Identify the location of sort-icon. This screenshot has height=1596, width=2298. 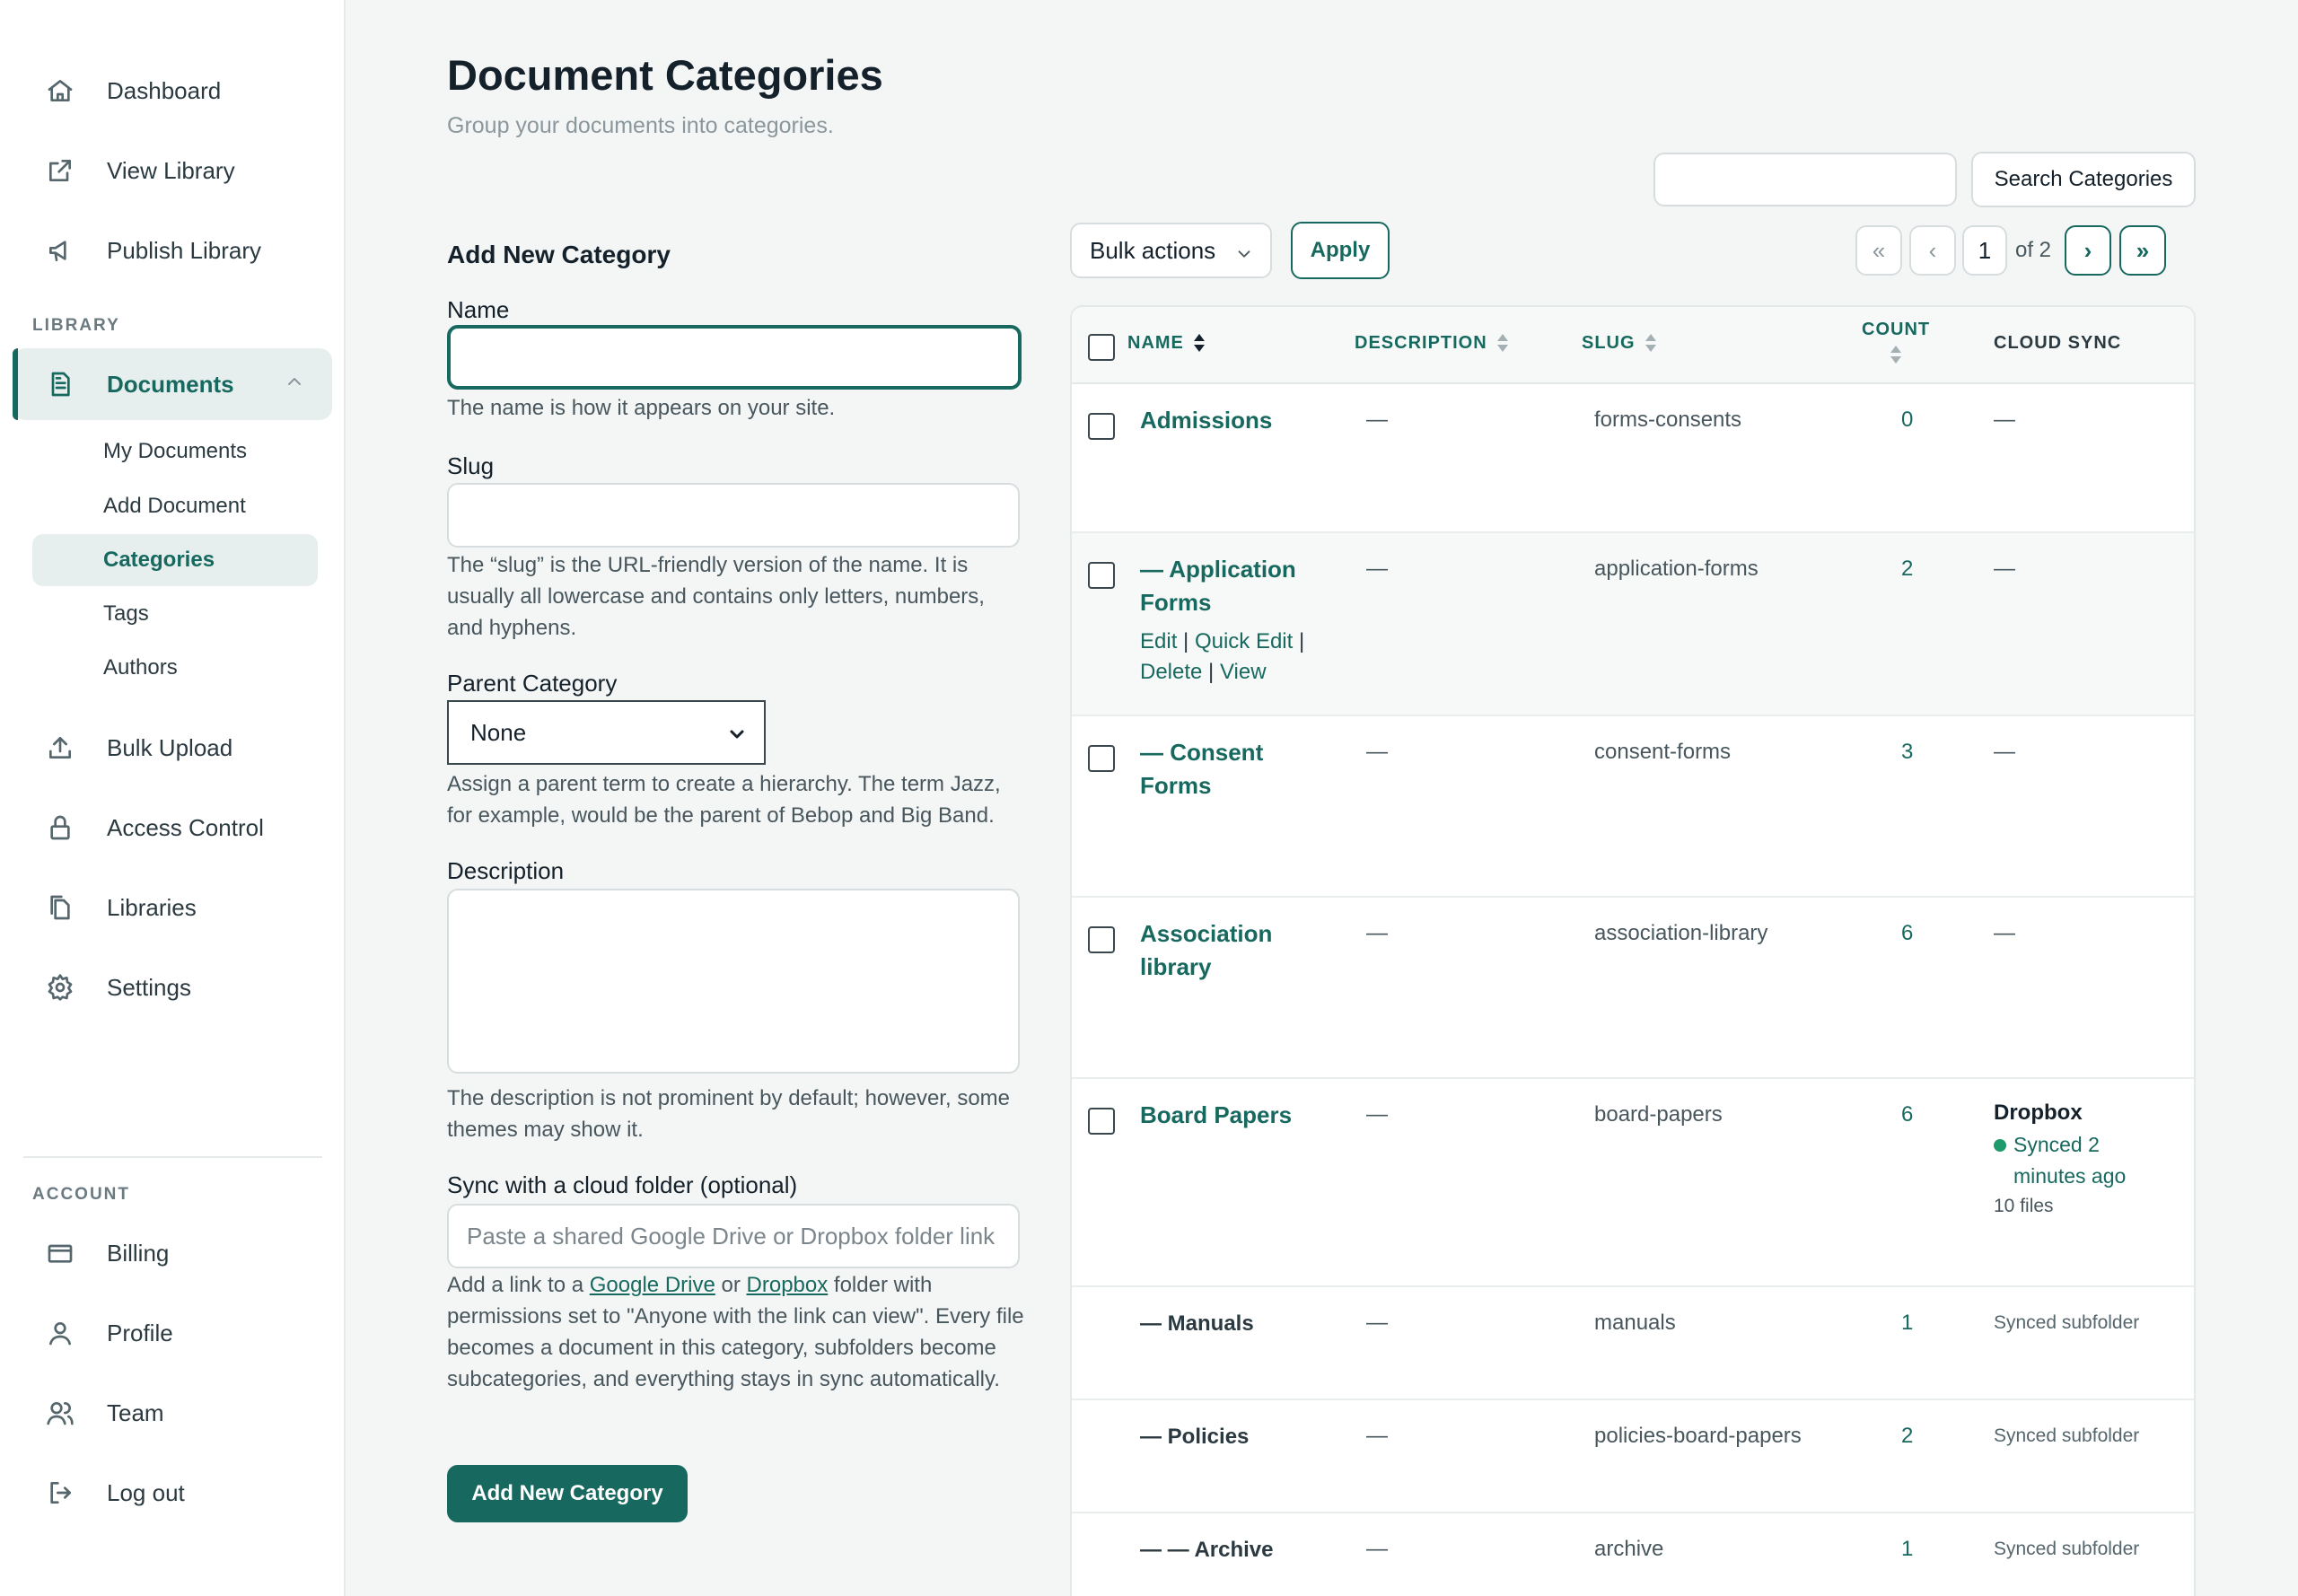
(1650, 343).